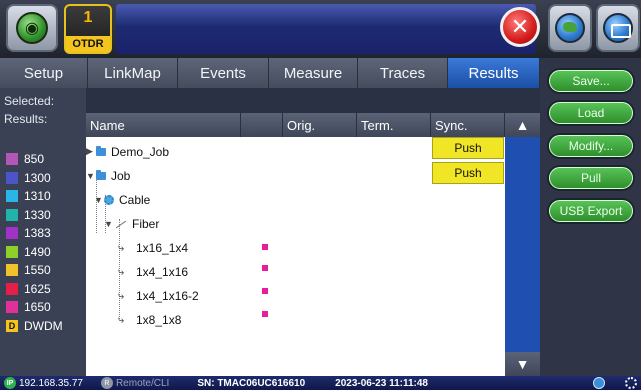 This screenshot has height=390, width=641. I want to click on row-name: Fiber, so click(146, 223).